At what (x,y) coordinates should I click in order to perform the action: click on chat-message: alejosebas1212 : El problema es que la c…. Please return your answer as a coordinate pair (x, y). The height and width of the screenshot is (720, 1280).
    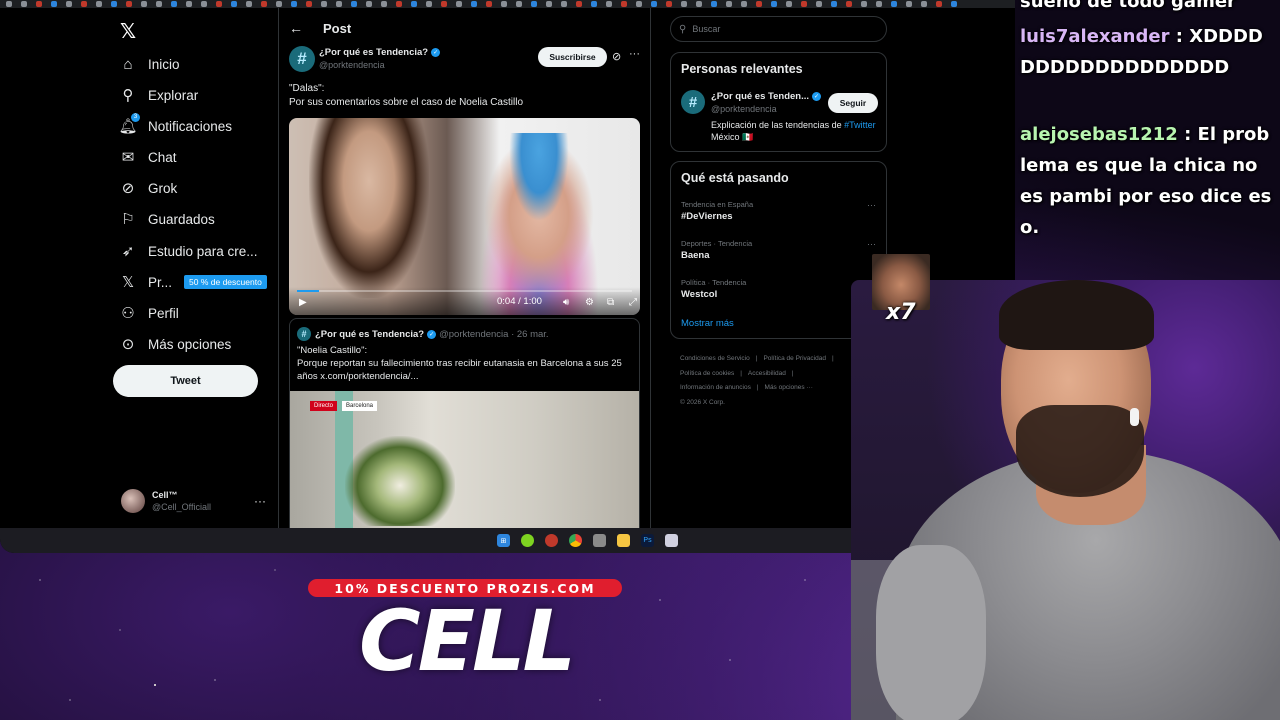
    Looking at the image, I should click on (1147, 181).